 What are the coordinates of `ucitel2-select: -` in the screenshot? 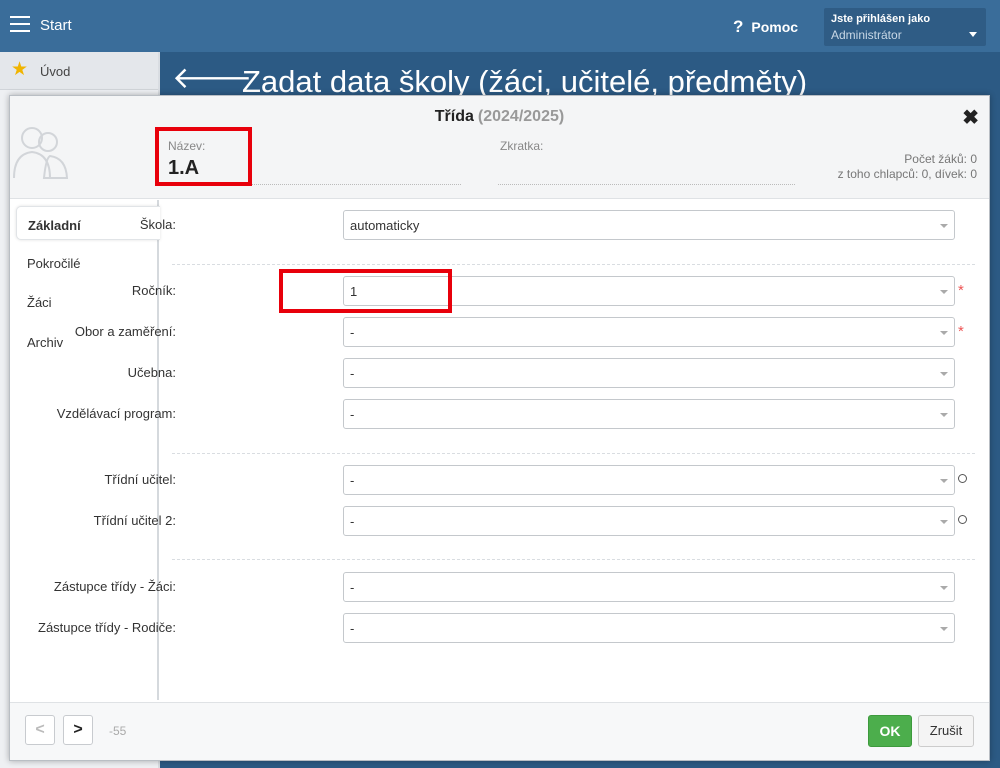 It's located at (649, 521).